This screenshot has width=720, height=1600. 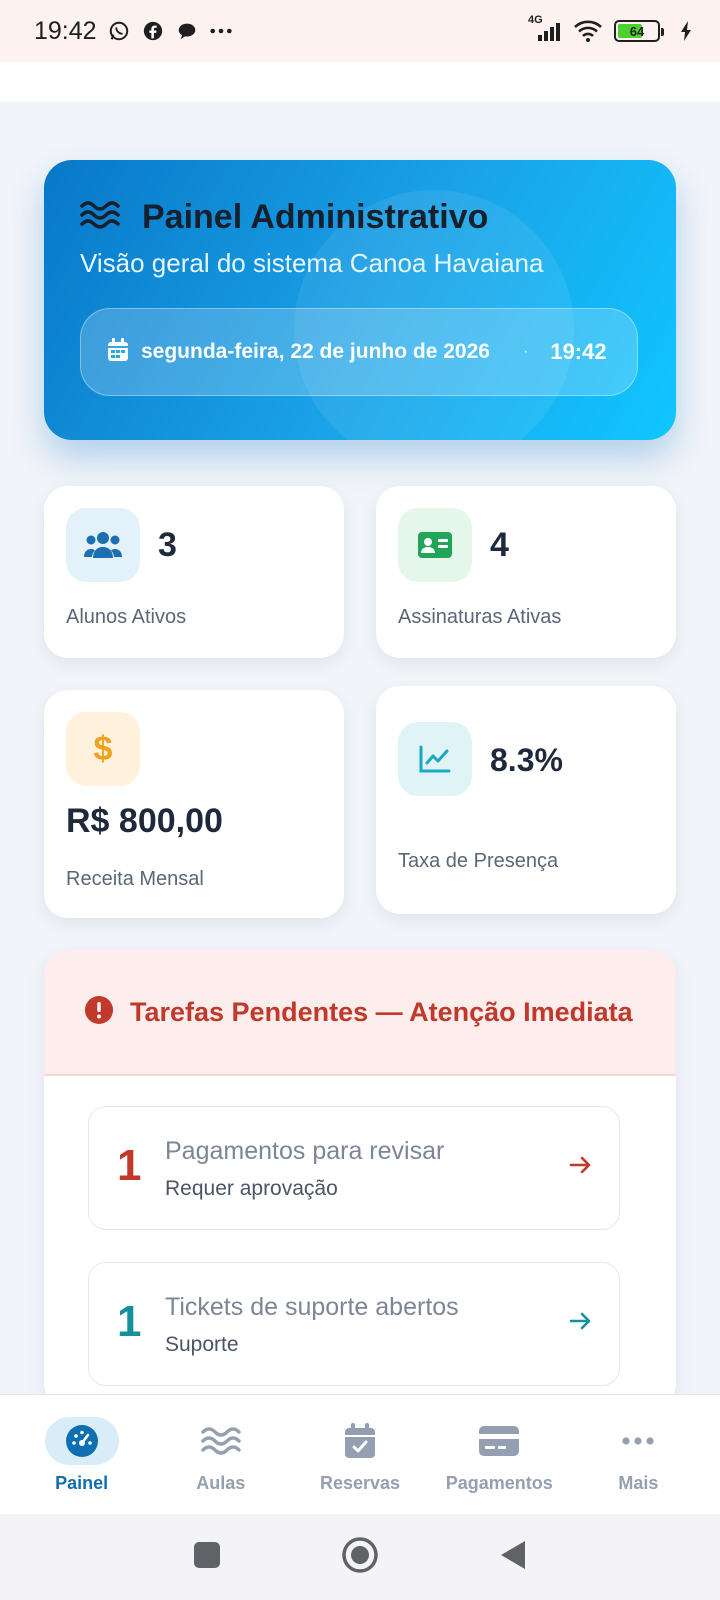 I want to click on stat-card-assinaturas: 4 Assinaturas Ativas, so click(x=526, y=572).